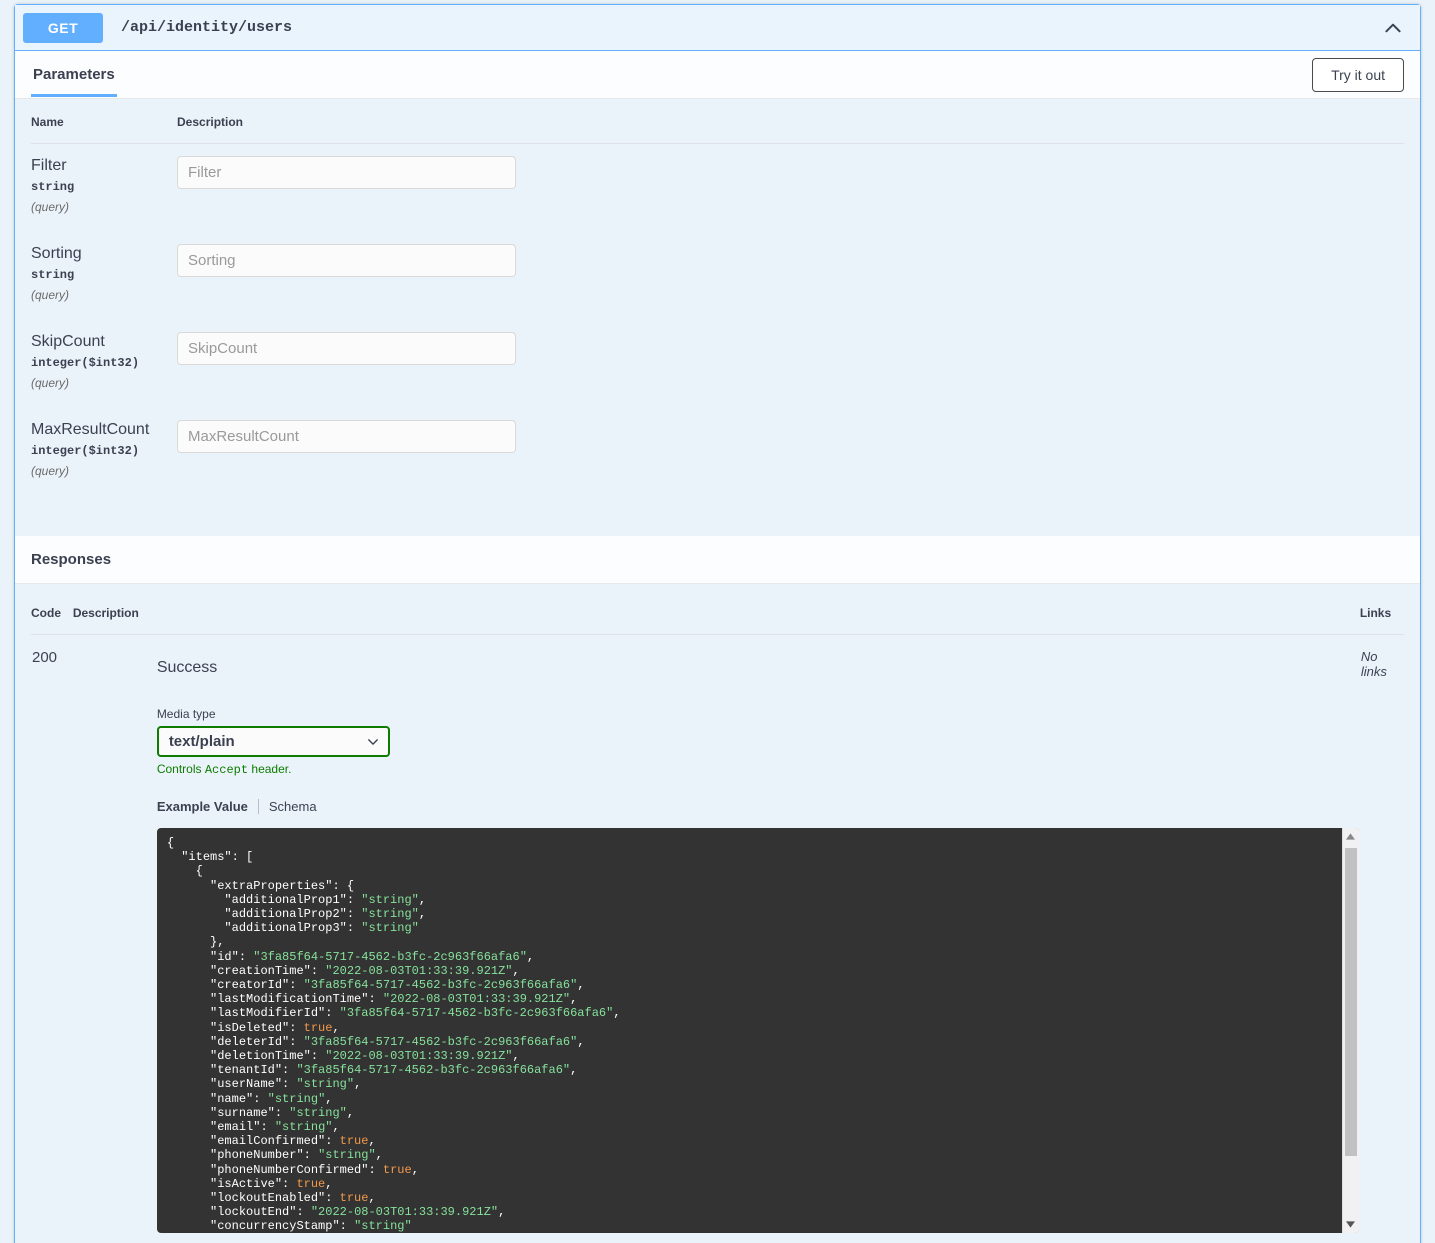 This screenshot has height=1243, width=1435. I want to click on column-header-code: Code, so click(52, 616).